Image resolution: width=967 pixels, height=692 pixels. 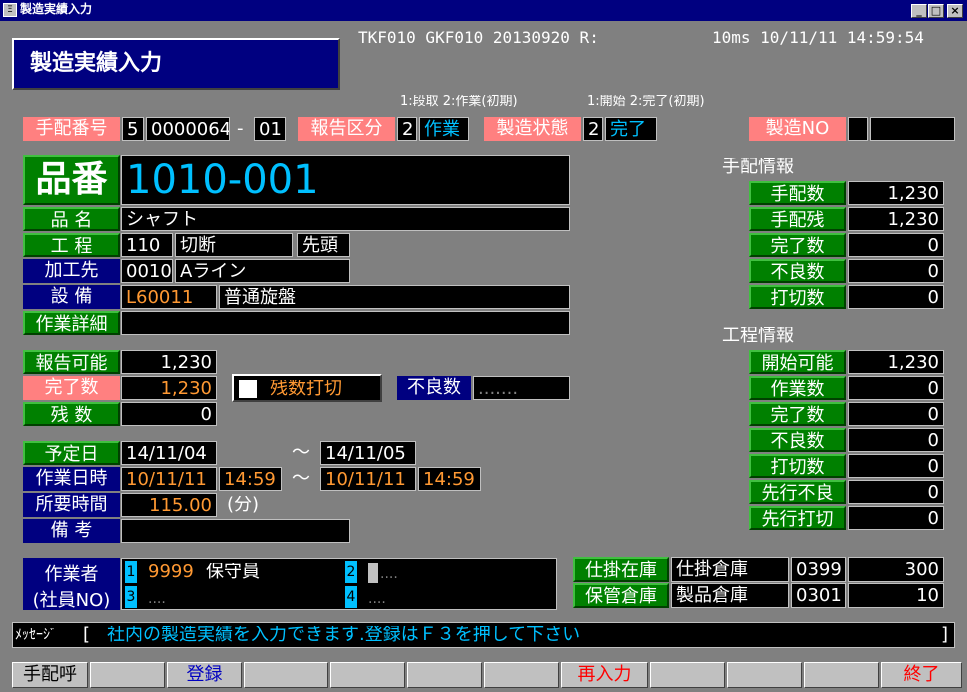 What do you see at coordinates (797, 388) in the screenshot?
I see `process-row-label: 作業数` at bounding box center [797, 388].